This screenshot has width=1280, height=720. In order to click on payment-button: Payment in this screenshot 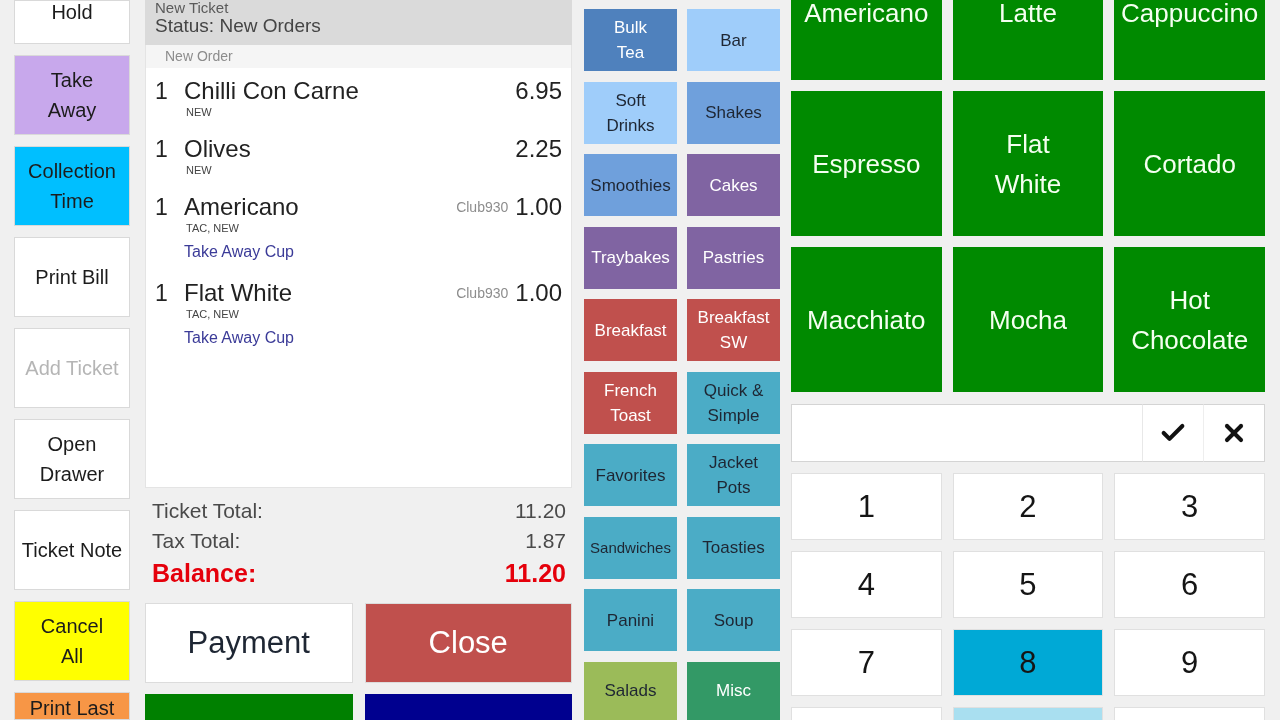, I will do `click(249, 643)`.